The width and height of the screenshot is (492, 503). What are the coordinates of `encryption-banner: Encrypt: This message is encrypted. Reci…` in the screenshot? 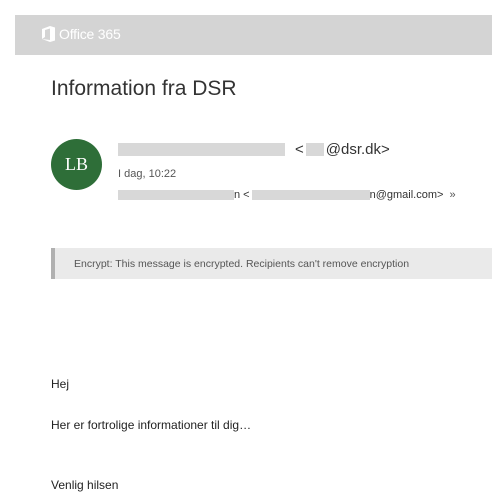 It's located at (271, 263).